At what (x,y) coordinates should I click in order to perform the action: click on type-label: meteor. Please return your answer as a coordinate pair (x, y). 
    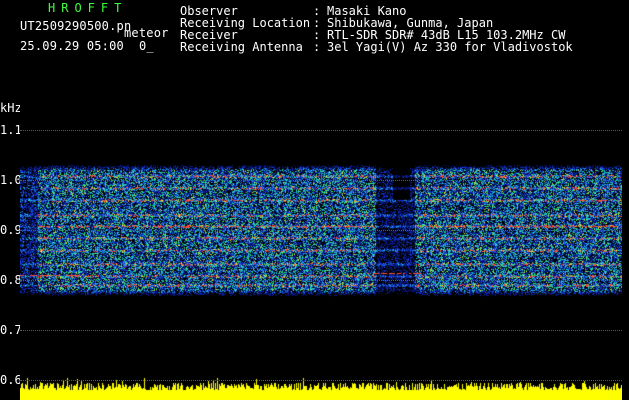
    Looking at the image, I should click on (146, 33).